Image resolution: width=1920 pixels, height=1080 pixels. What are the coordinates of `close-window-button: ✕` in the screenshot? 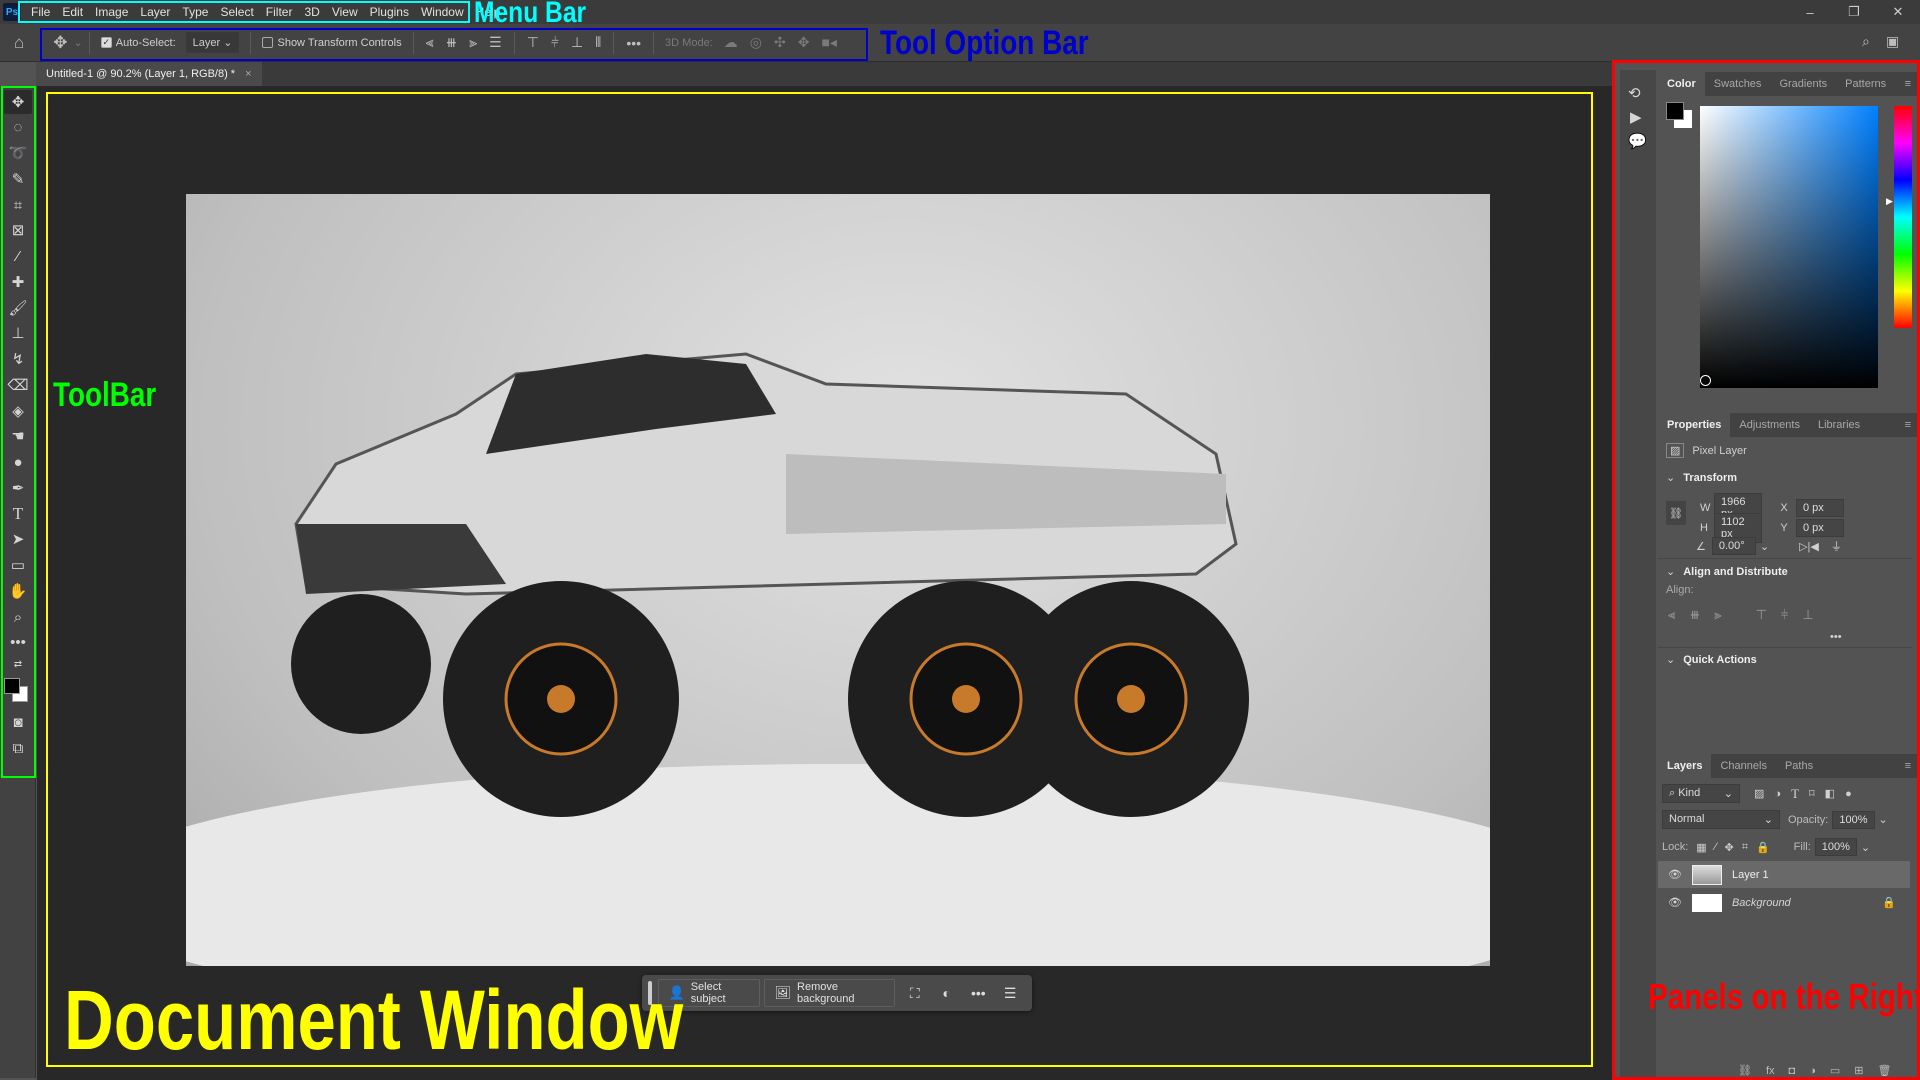 It's located at (1898, 12).